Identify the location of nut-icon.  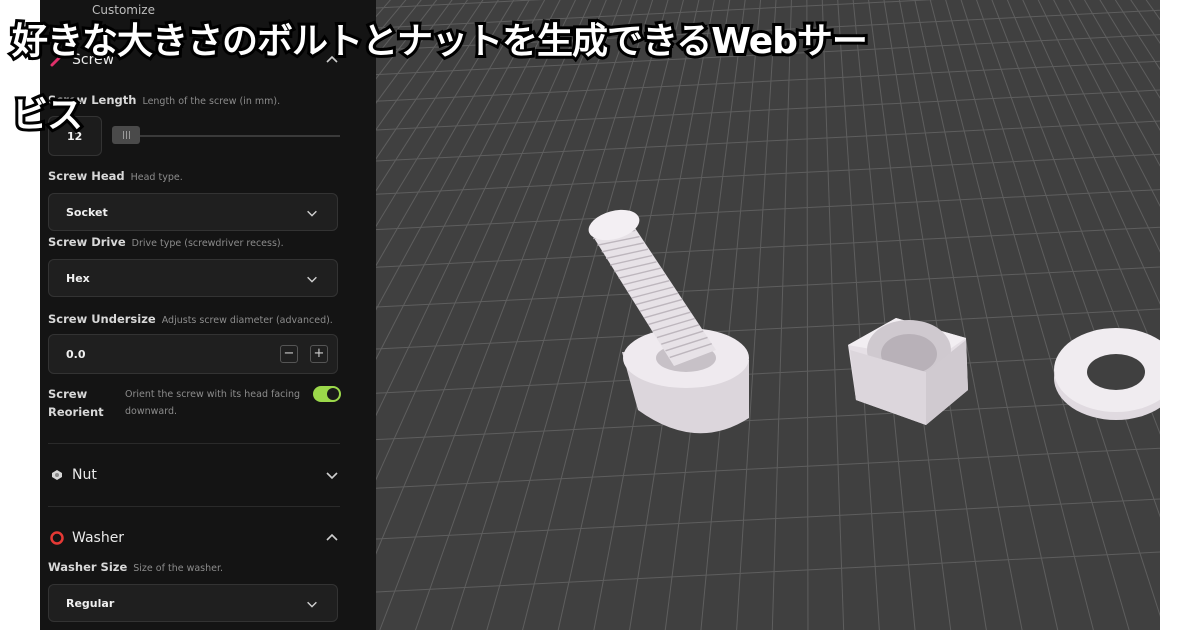
(57, 475).